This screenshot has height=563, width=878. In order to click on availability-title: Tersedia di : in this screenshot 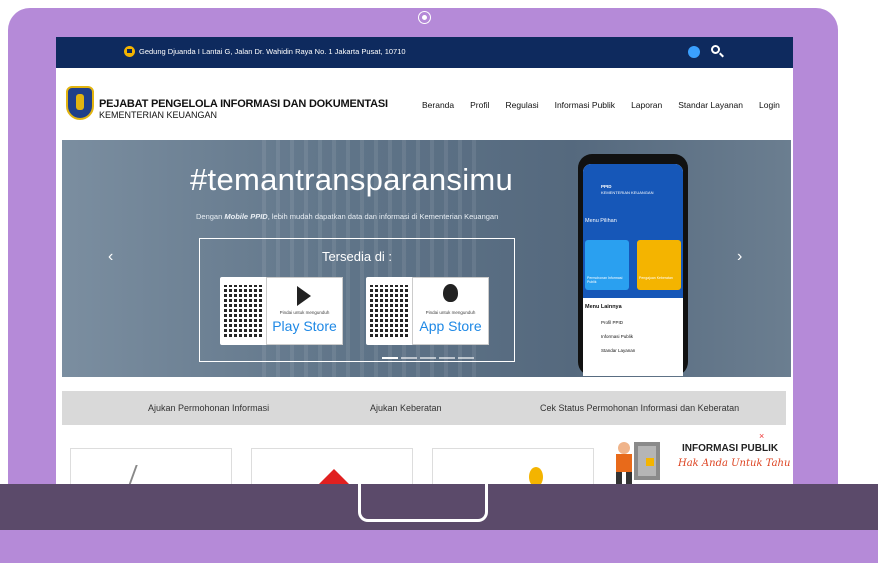, I will do `click(357, 256)`.